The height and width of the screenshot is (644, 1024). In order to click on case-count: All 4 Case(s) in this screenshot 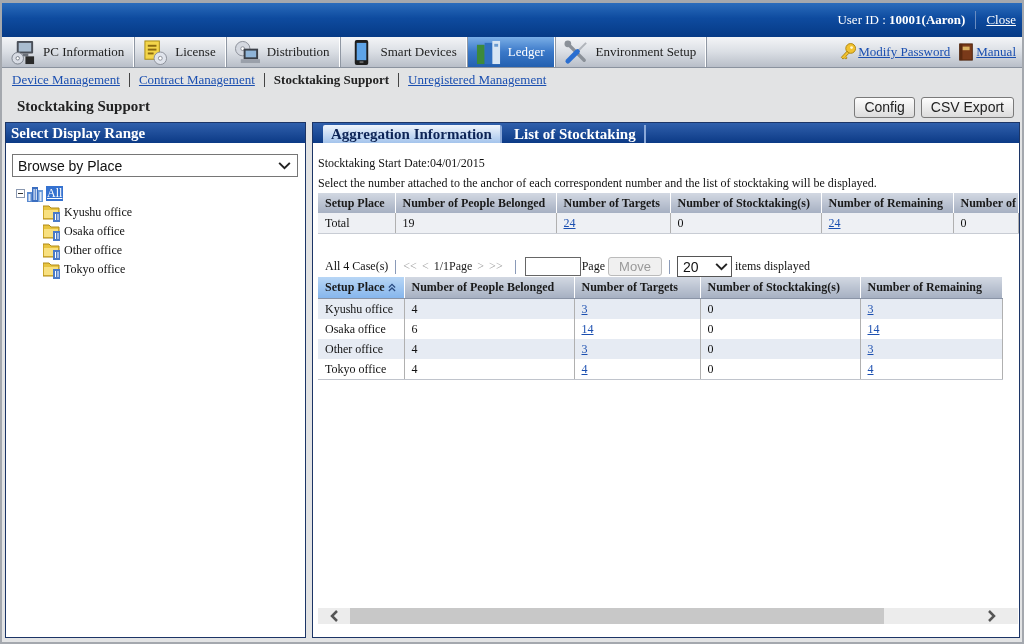, I will do `click(357, 266)`.